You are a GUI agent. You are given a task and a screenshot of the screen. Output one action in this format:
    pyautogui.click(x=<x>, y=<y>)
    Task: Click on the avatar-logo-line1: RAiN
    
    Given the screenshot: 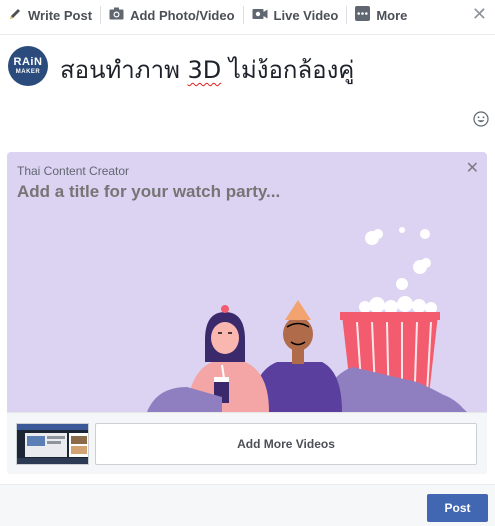 What is the action you would take?
    pyautogui.click(x=28, y=62)
    